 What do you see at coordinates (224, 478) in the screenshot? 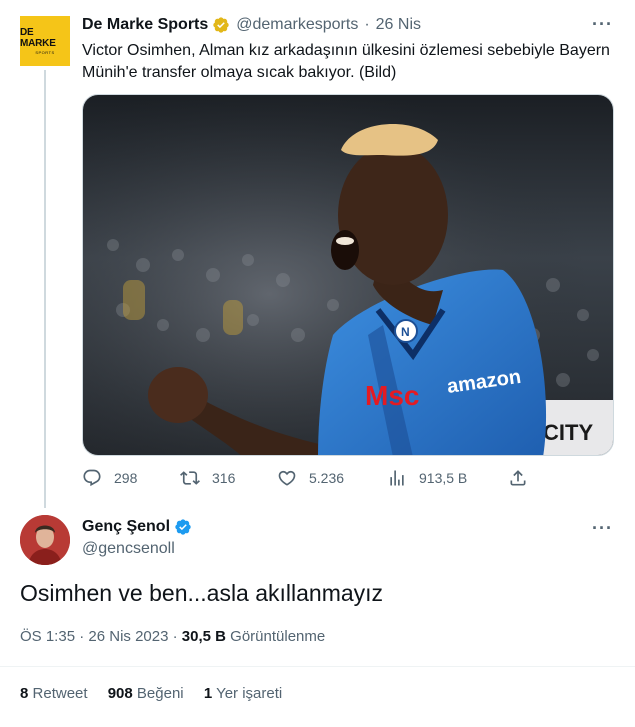
I see `retweet-count: 316` at bounding box center [224, 478].